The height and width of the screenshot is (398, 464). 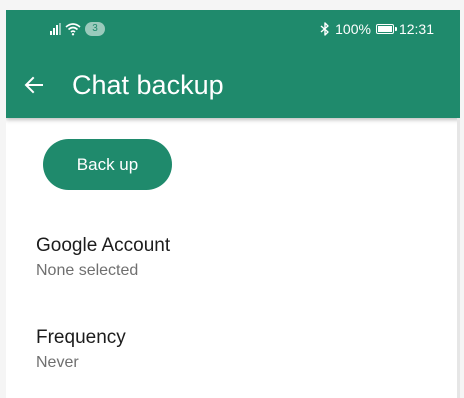 I want to click on status-bar-right: 100% 12:31, so click(x=377, y=29).